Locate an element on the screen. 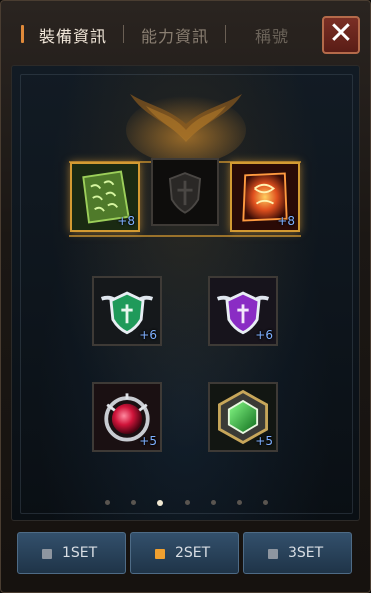 Image resolution: width=371 pixels, height=593 pixels. close-button: ✕ is located at coordinates (341, 35).